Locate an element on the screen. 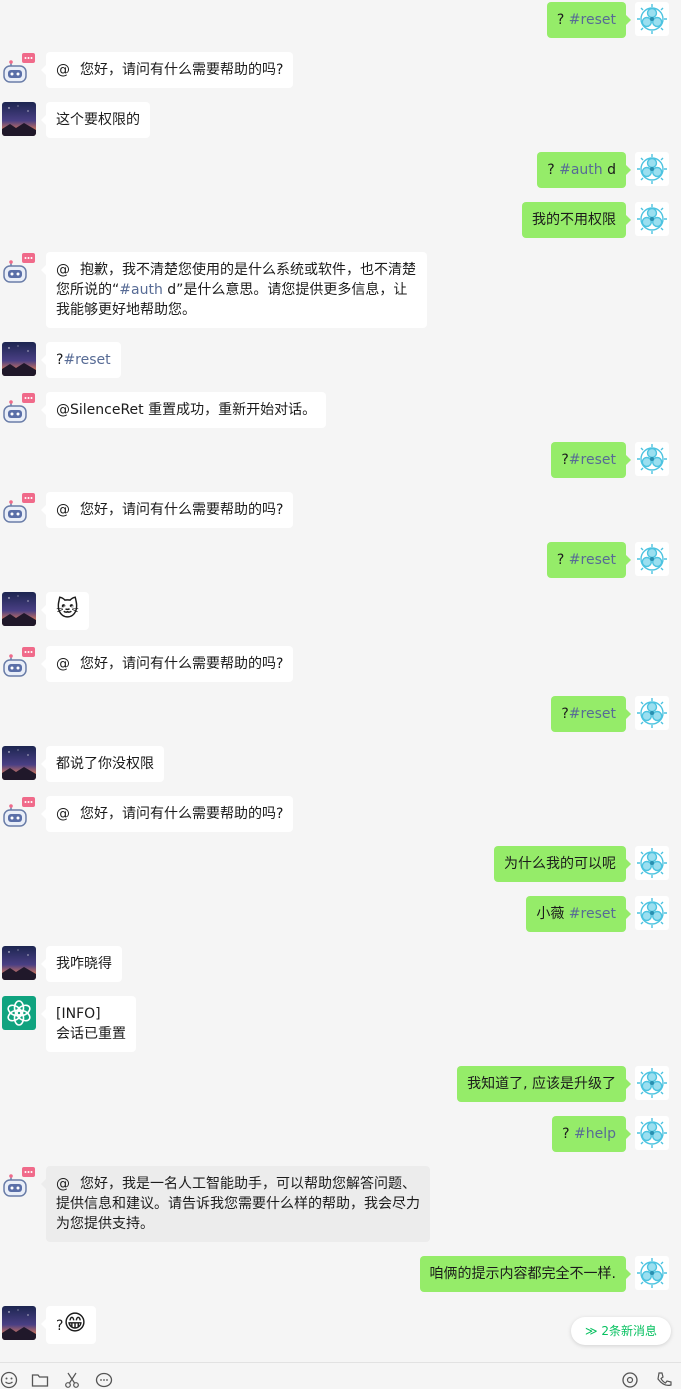  chat-icon is located at coordinates (104, 1380).